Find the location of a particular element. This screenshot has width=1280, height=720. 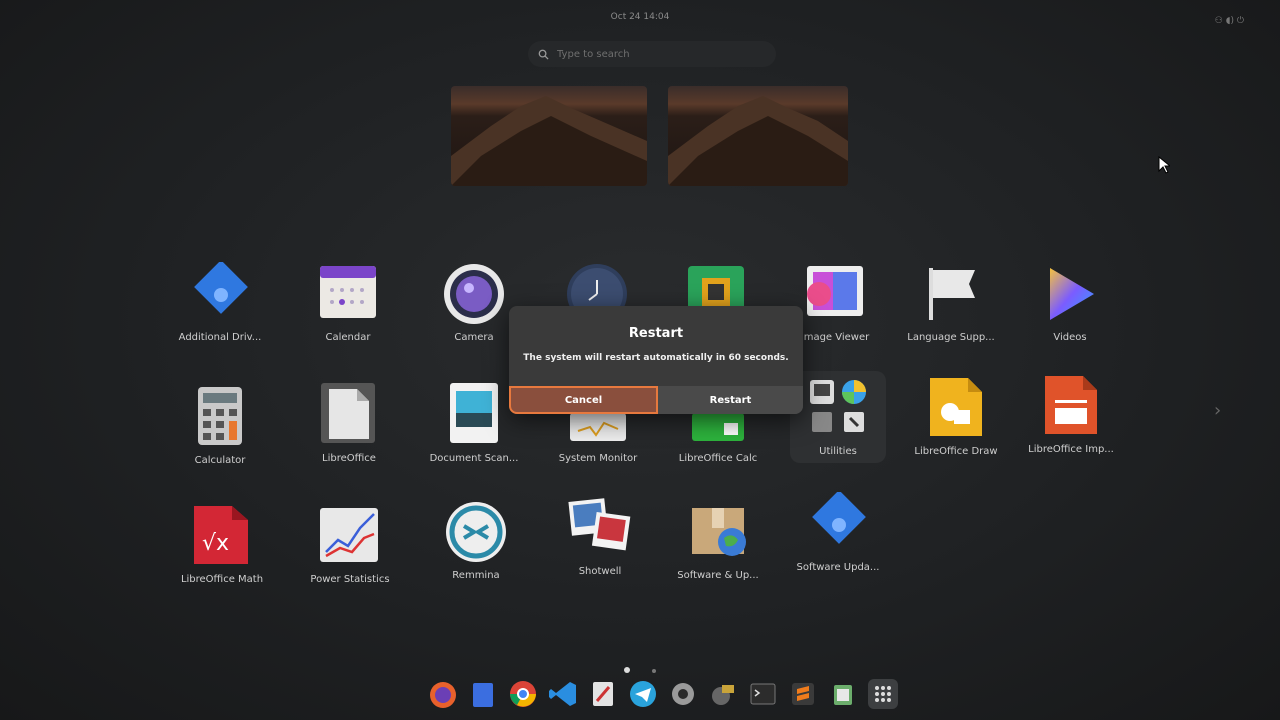

clock: Oct 24 14:04 is located at coordinates (640, 17).